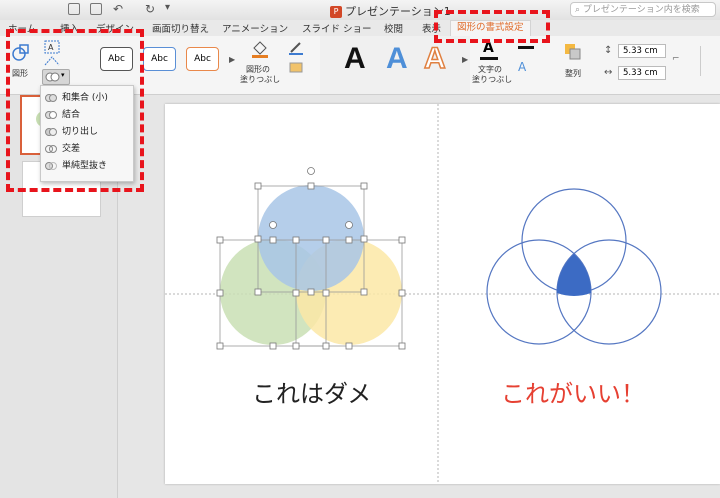 This screenshot has height=498, width=720. I want to click on width-icon: ↔, so click(608, 72).